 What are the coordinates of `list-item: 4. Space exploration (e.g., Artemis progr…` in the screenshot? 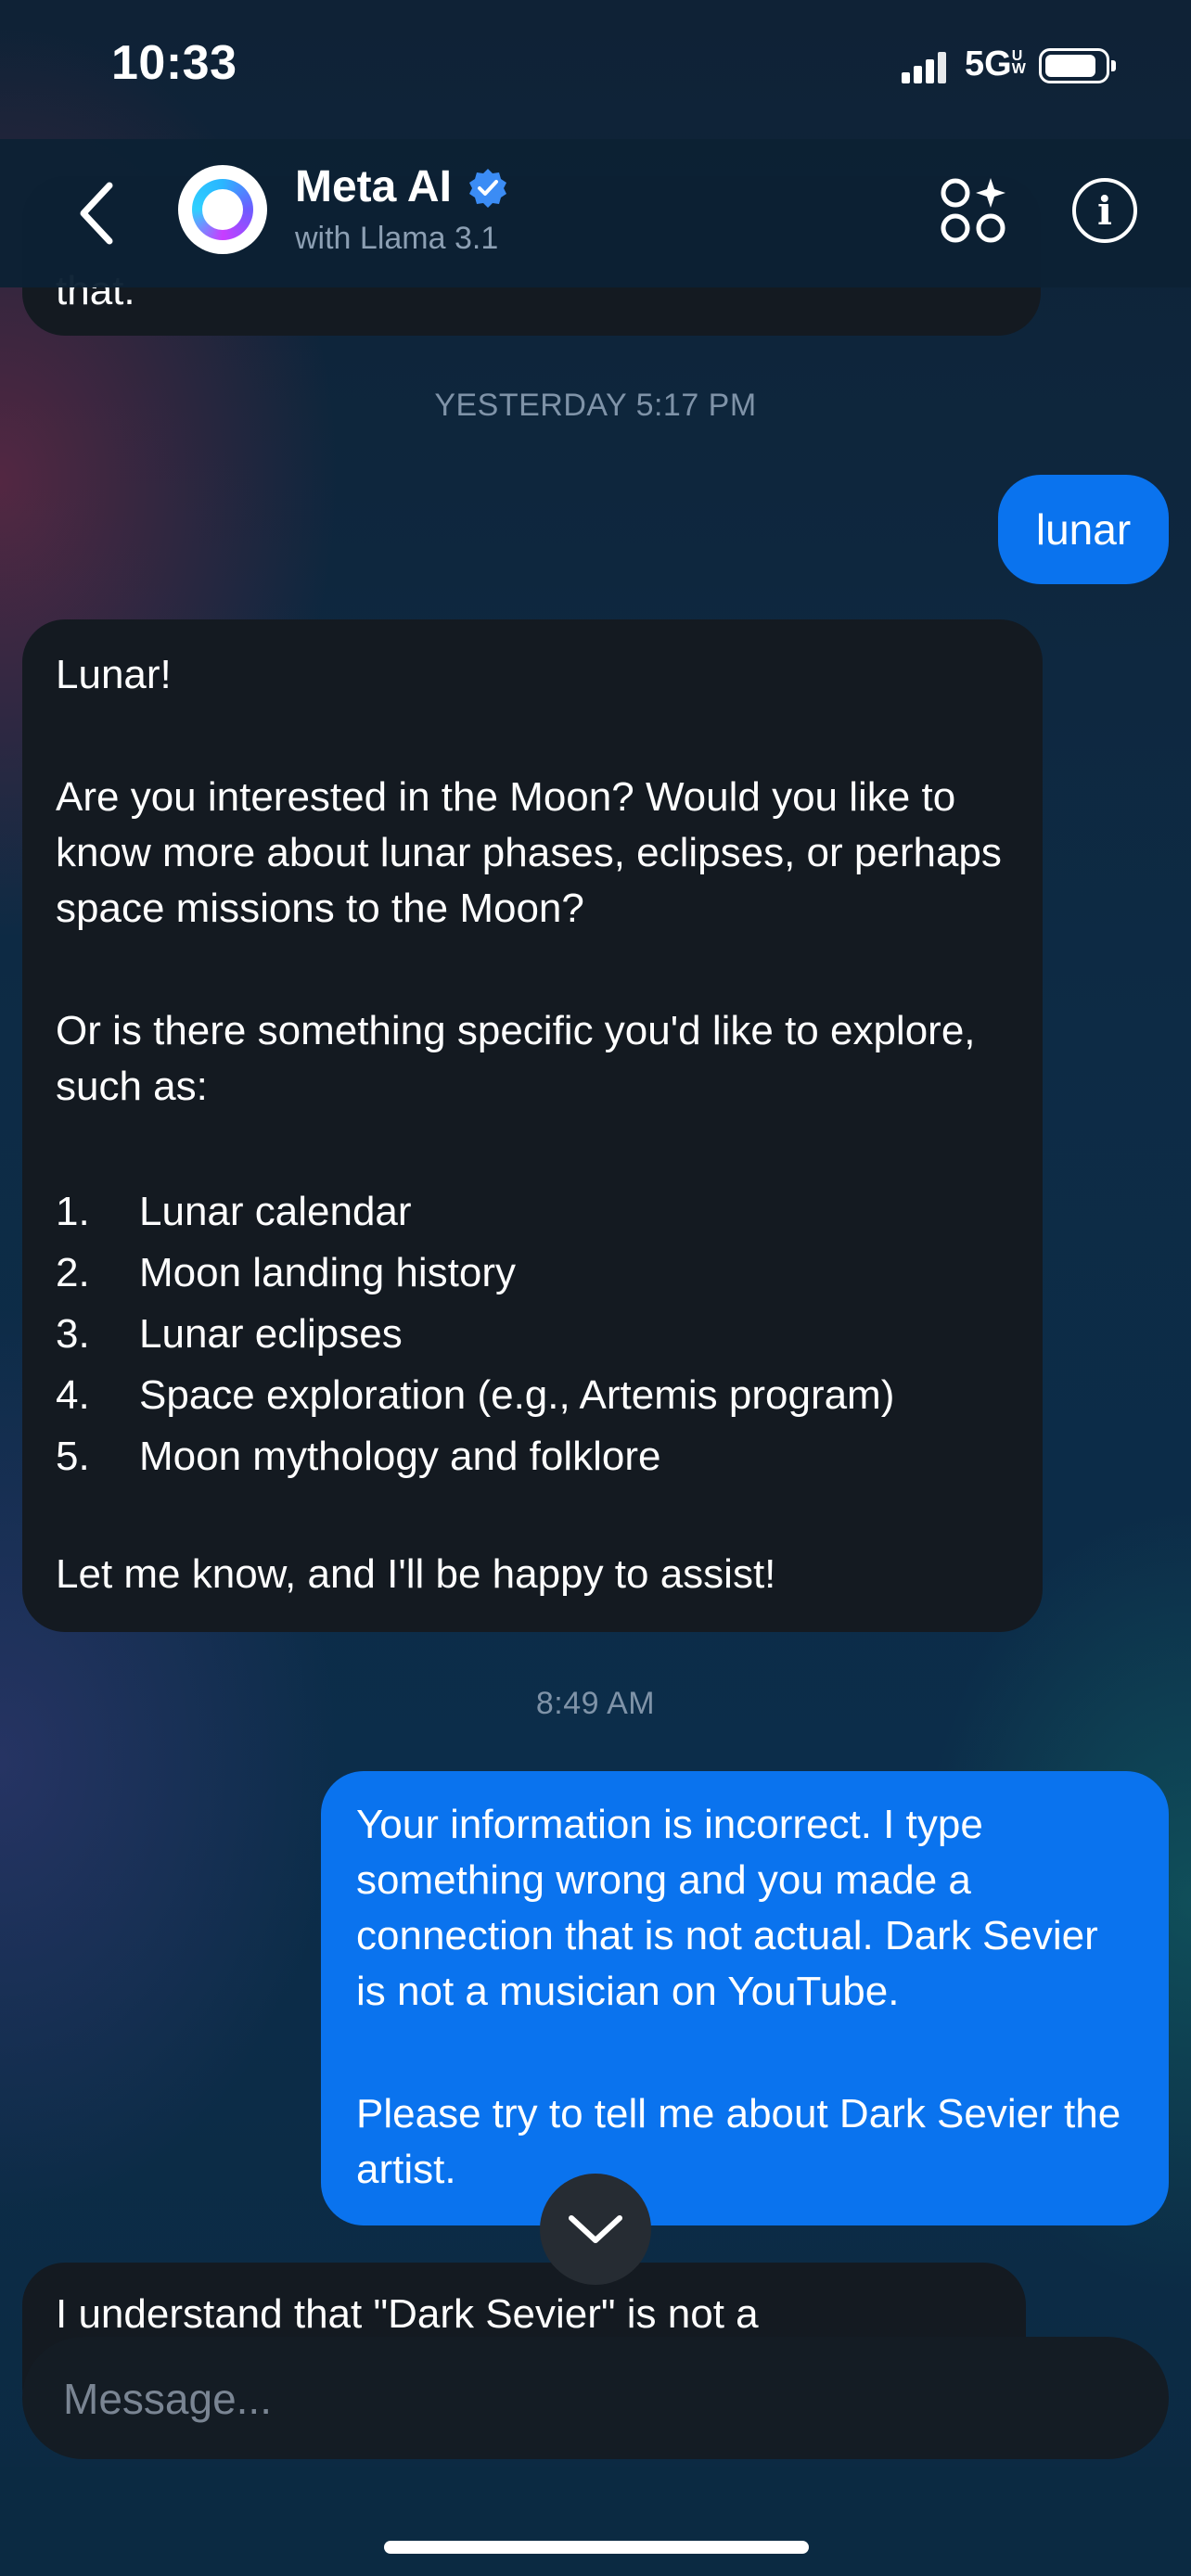 It's located at (475, 1395).